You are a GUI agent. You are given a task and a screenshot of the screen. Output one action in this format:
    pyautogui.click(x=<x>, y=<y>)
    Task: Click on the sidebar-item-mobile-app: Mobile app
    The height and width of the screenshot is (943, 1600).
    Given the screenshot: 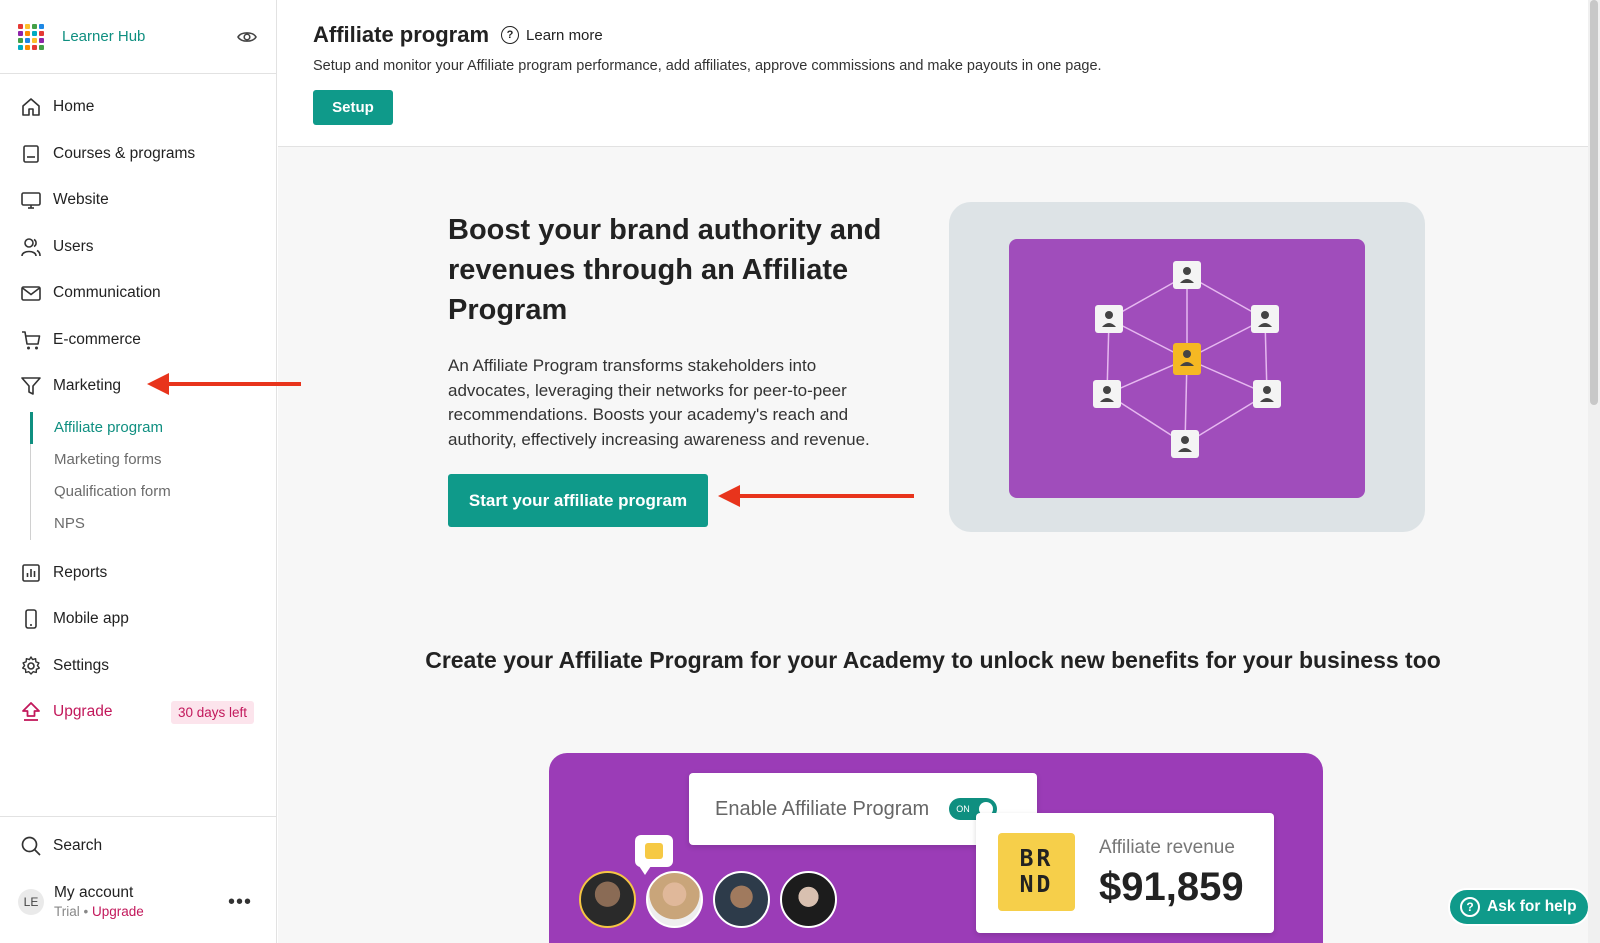 What is the action you would take?
    pyautogui.click(x=138, y=619)
    